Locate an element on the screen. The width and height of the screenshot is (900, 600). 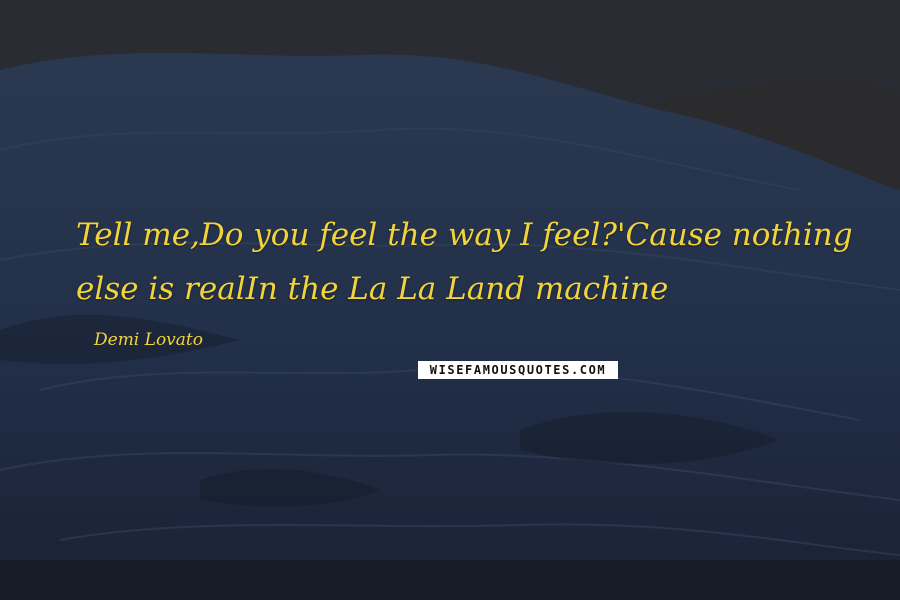
quote-author: Demi Lovato is located at coordinates (148, 340).